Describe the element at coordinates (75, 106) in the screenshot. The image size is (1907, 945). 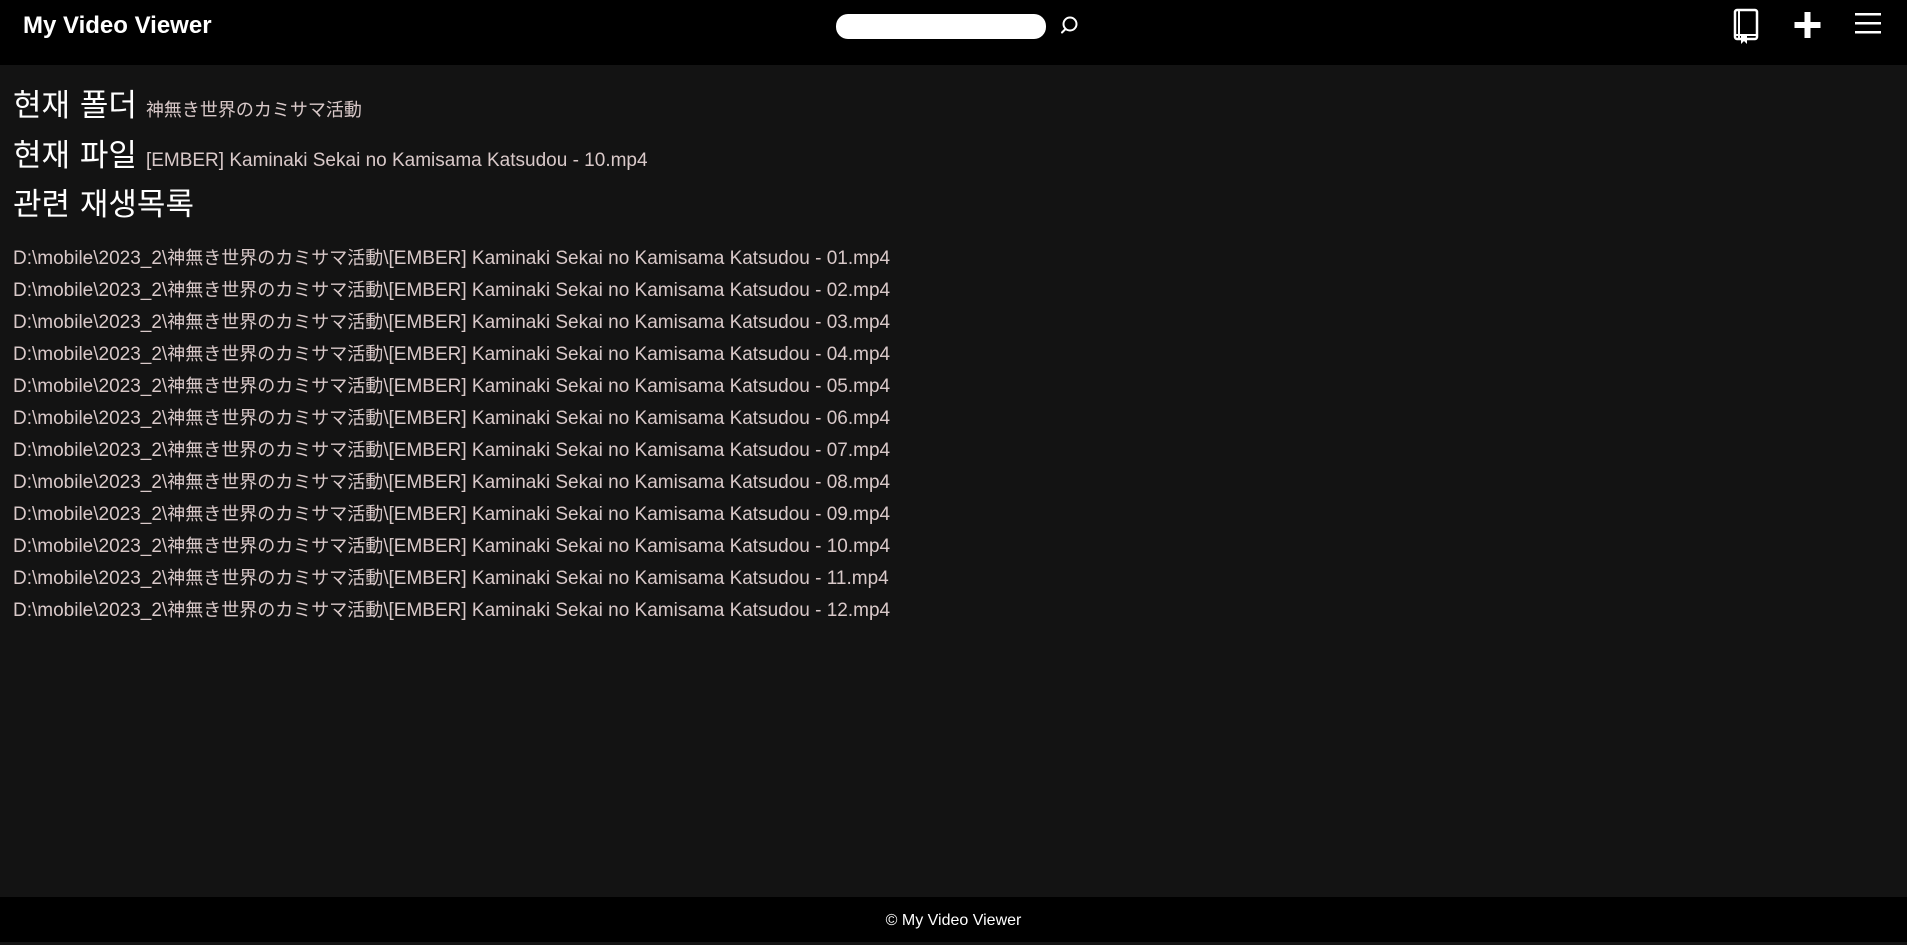
I see `current-folder-label: 현재 폴더` at that location.